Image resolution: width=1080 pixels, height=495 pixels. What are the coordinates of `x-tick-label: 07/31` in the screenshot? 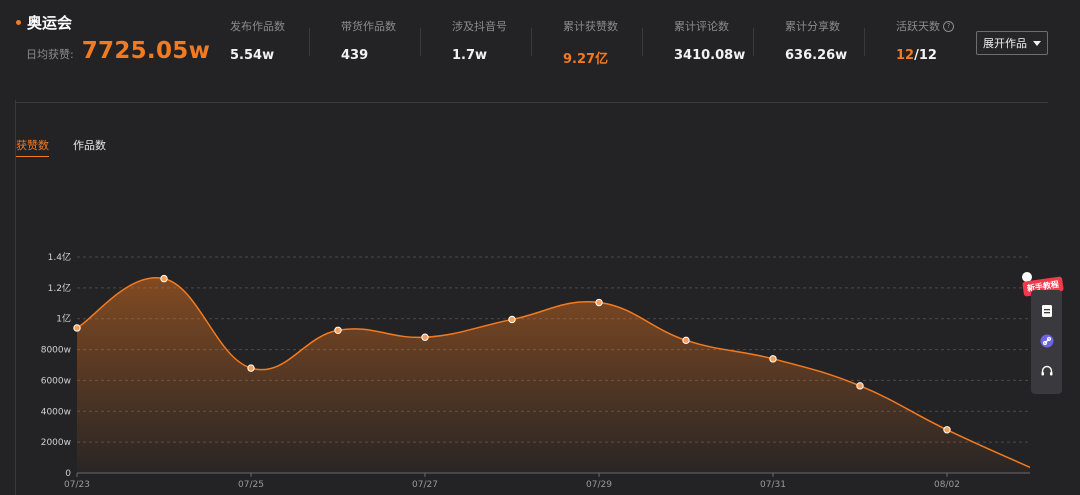 It's located at (773, 485).